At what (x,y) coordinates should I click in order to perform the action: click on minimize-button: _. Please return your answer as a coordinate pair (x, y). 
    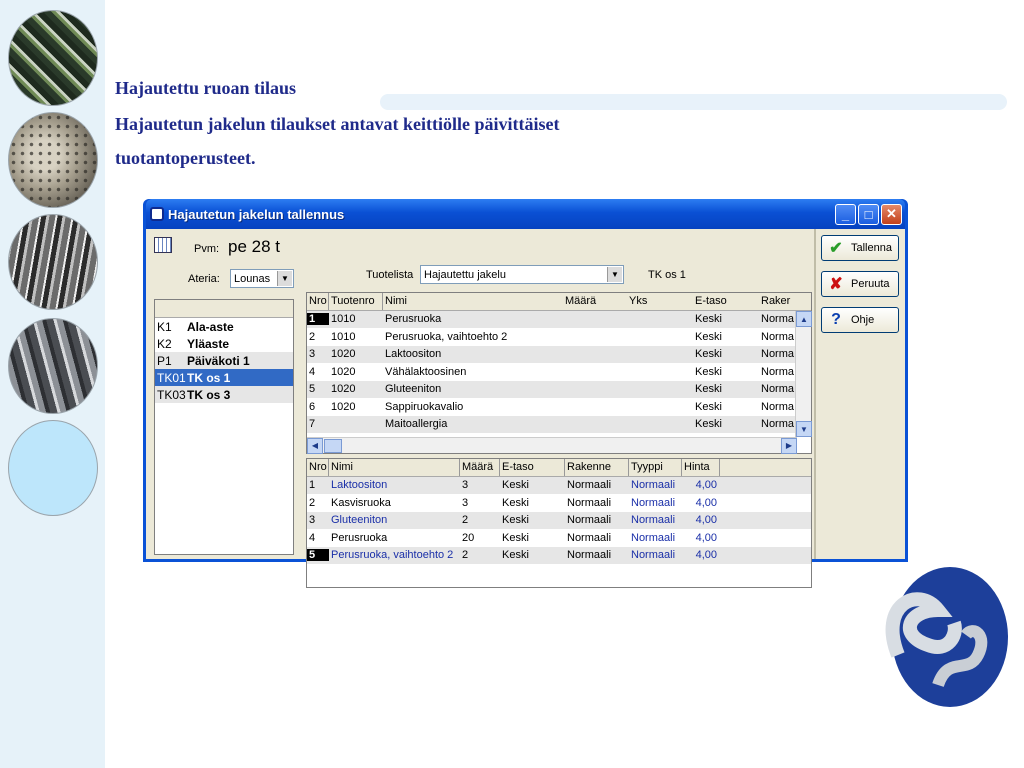
    Looking at the image, I should click on (845, 214).